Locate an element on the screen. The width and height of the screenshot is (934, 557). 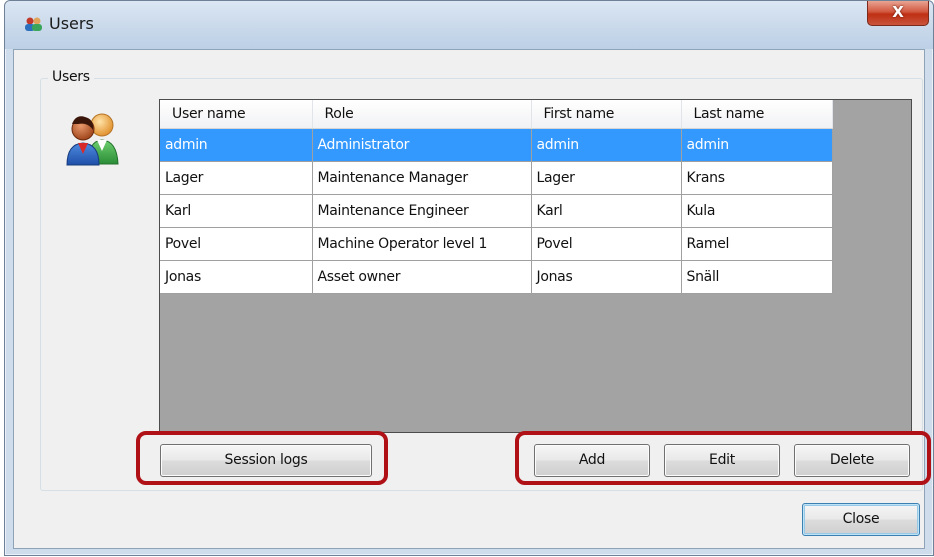
cell-first-name: Karl is located at coordinates (606, 211).